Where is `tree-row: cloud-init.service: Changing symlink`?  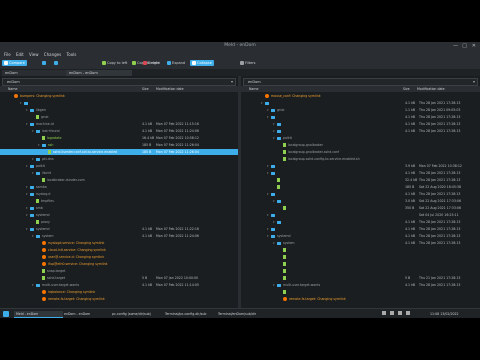
tree-row: cloud-init.service: Changing symlink is located at coordinates (119, 250).